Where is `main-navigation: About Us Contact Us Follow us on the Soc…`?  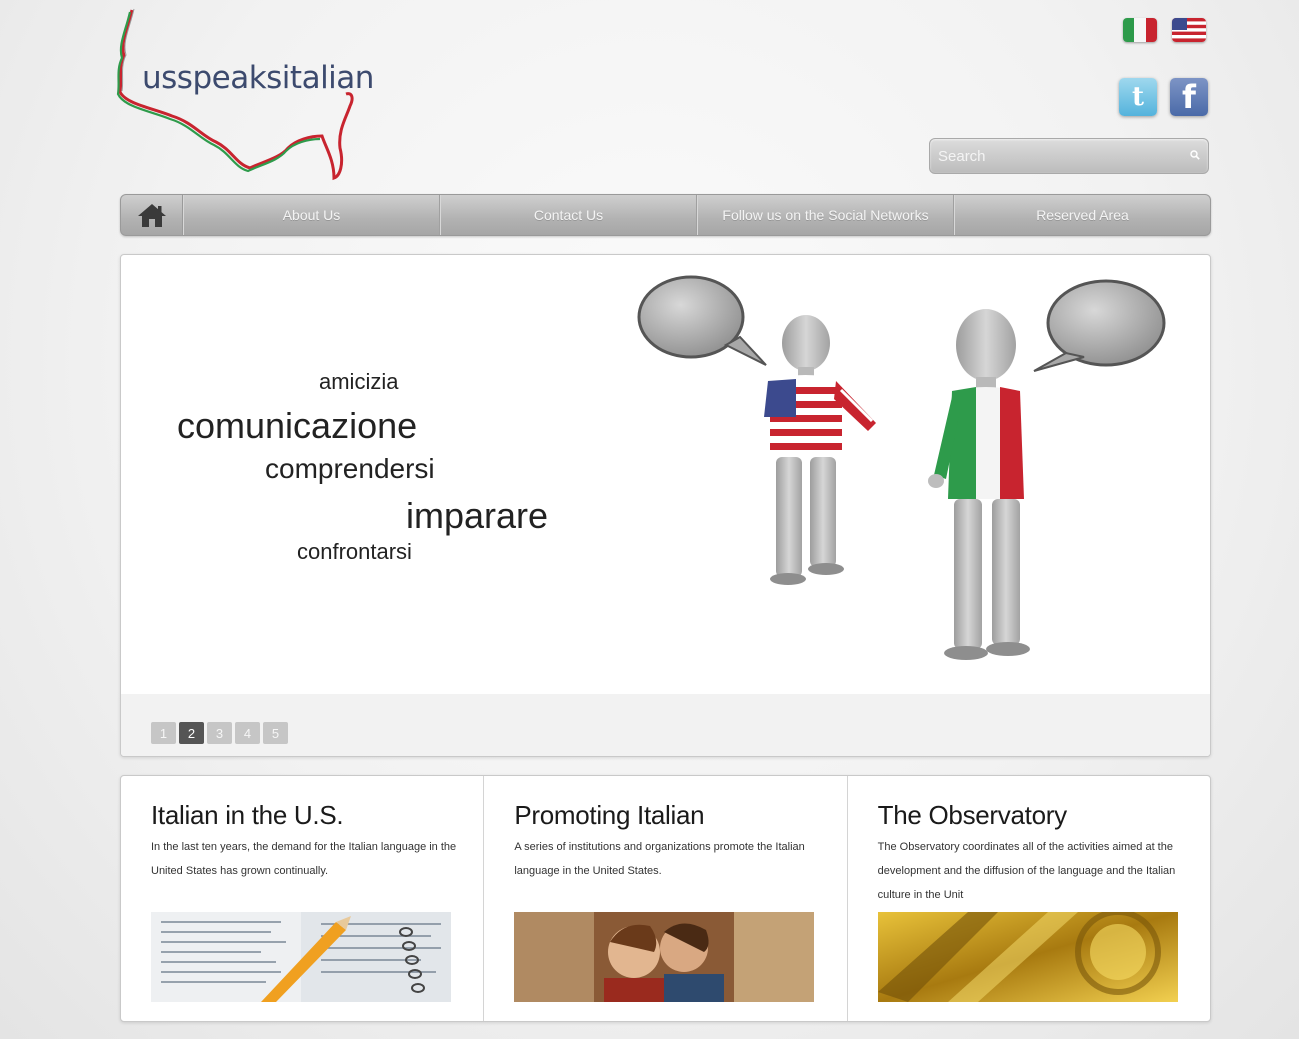
main-navigation: About Us Contact Us Follow us on the Soc… is located at coordinates (665, 215).